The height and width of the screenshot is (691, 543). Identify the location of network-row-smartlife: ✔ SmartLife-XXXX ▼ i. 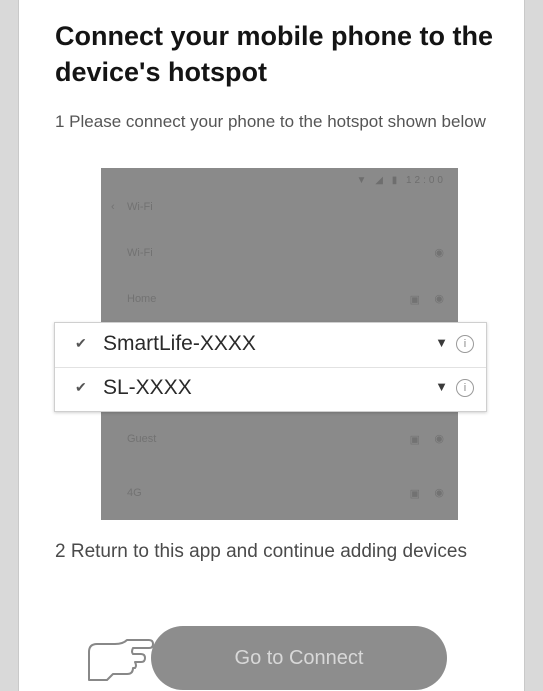
(270, 345).